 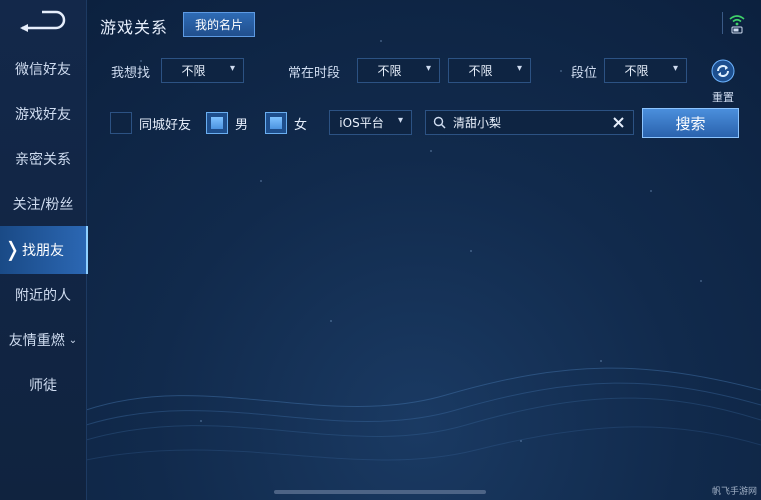 I want to click on my-card-button: 我的名片, so click(x=219, y=24).